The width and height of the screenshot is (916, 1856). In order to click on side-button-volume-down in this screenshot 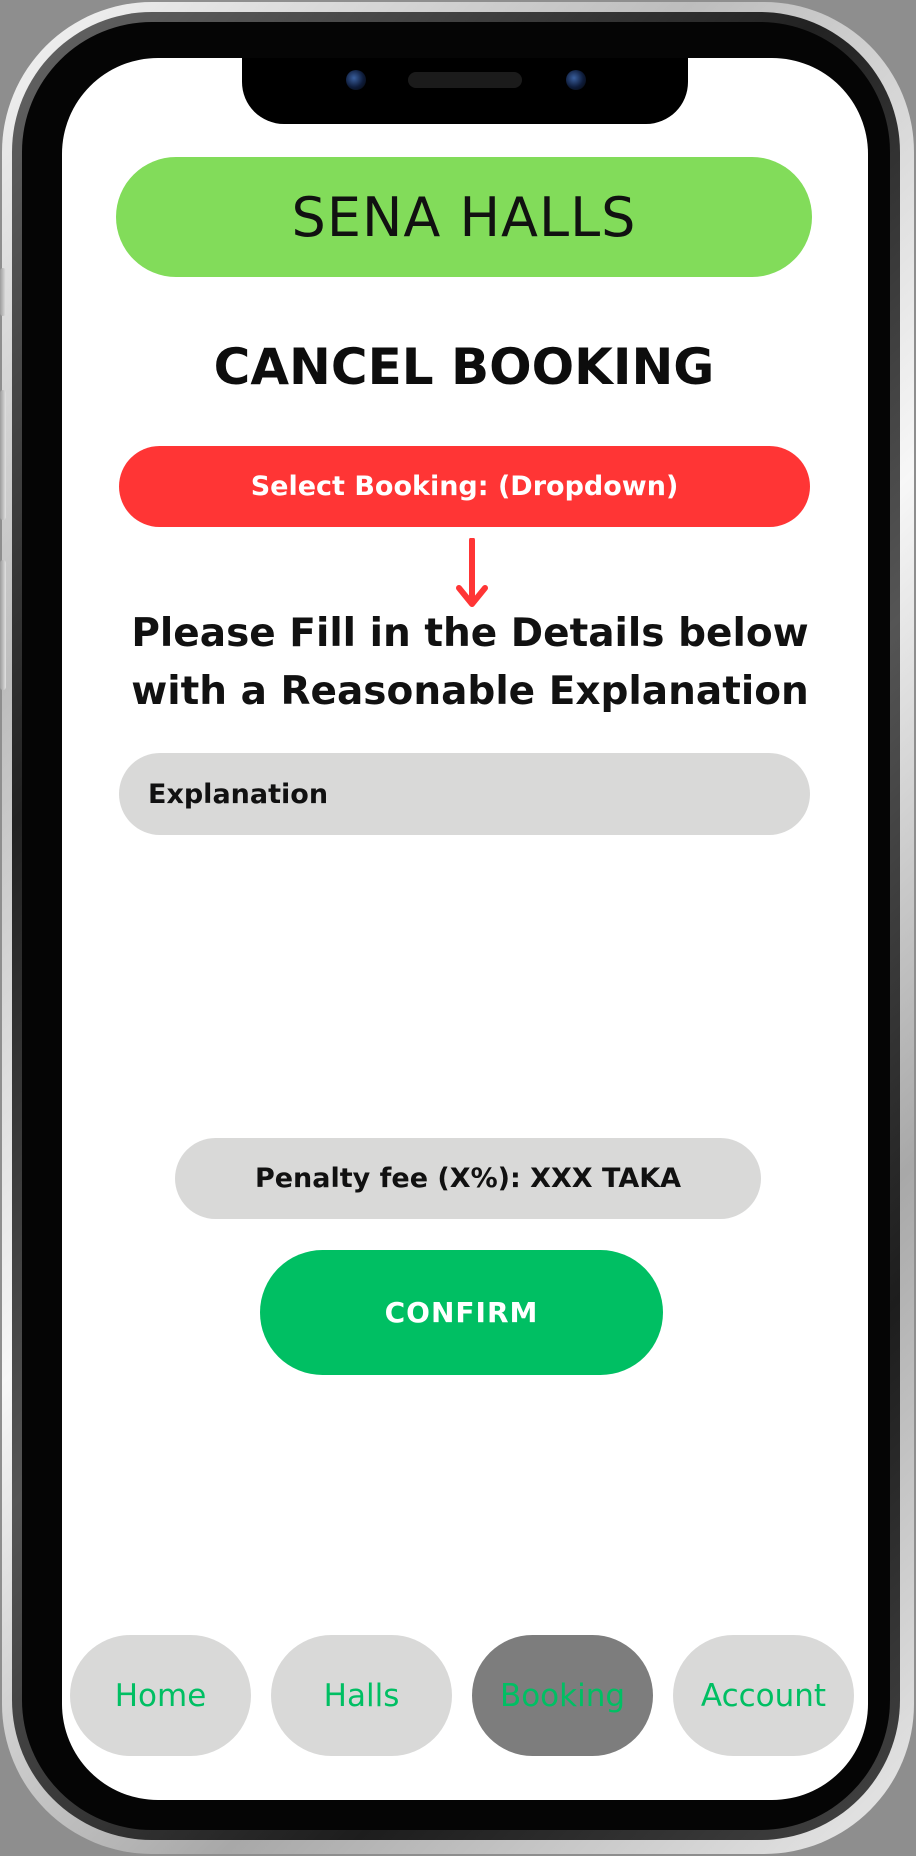, I will do `click(3, 625)`.